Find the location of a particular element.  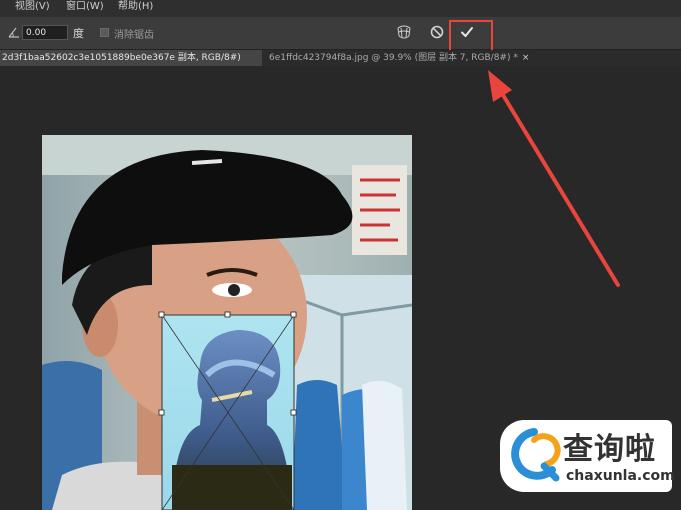

antialias-checkbox is located at coordinates (104, 32).